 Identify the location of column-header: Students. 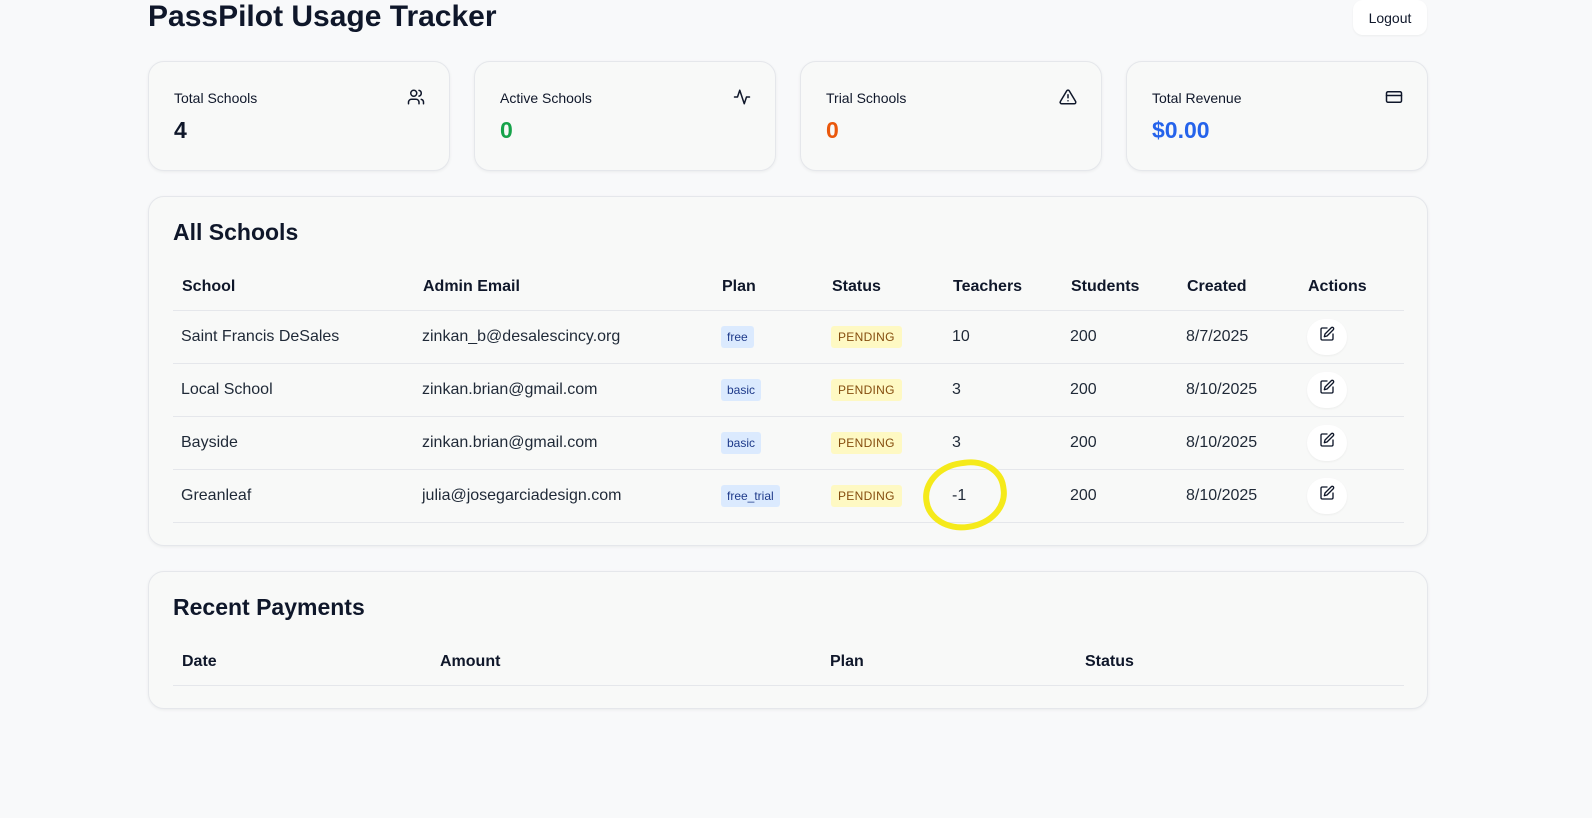
(1120, 288).